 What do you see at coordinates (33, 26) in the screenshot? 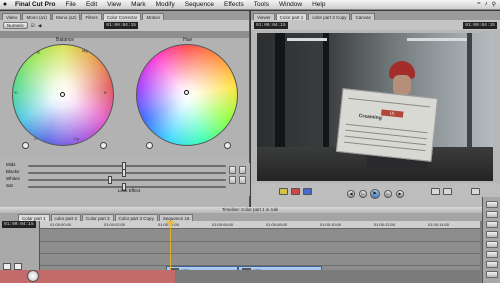
I see `enable-checkbox-icon: ☑` at bounding box center [33, 26].